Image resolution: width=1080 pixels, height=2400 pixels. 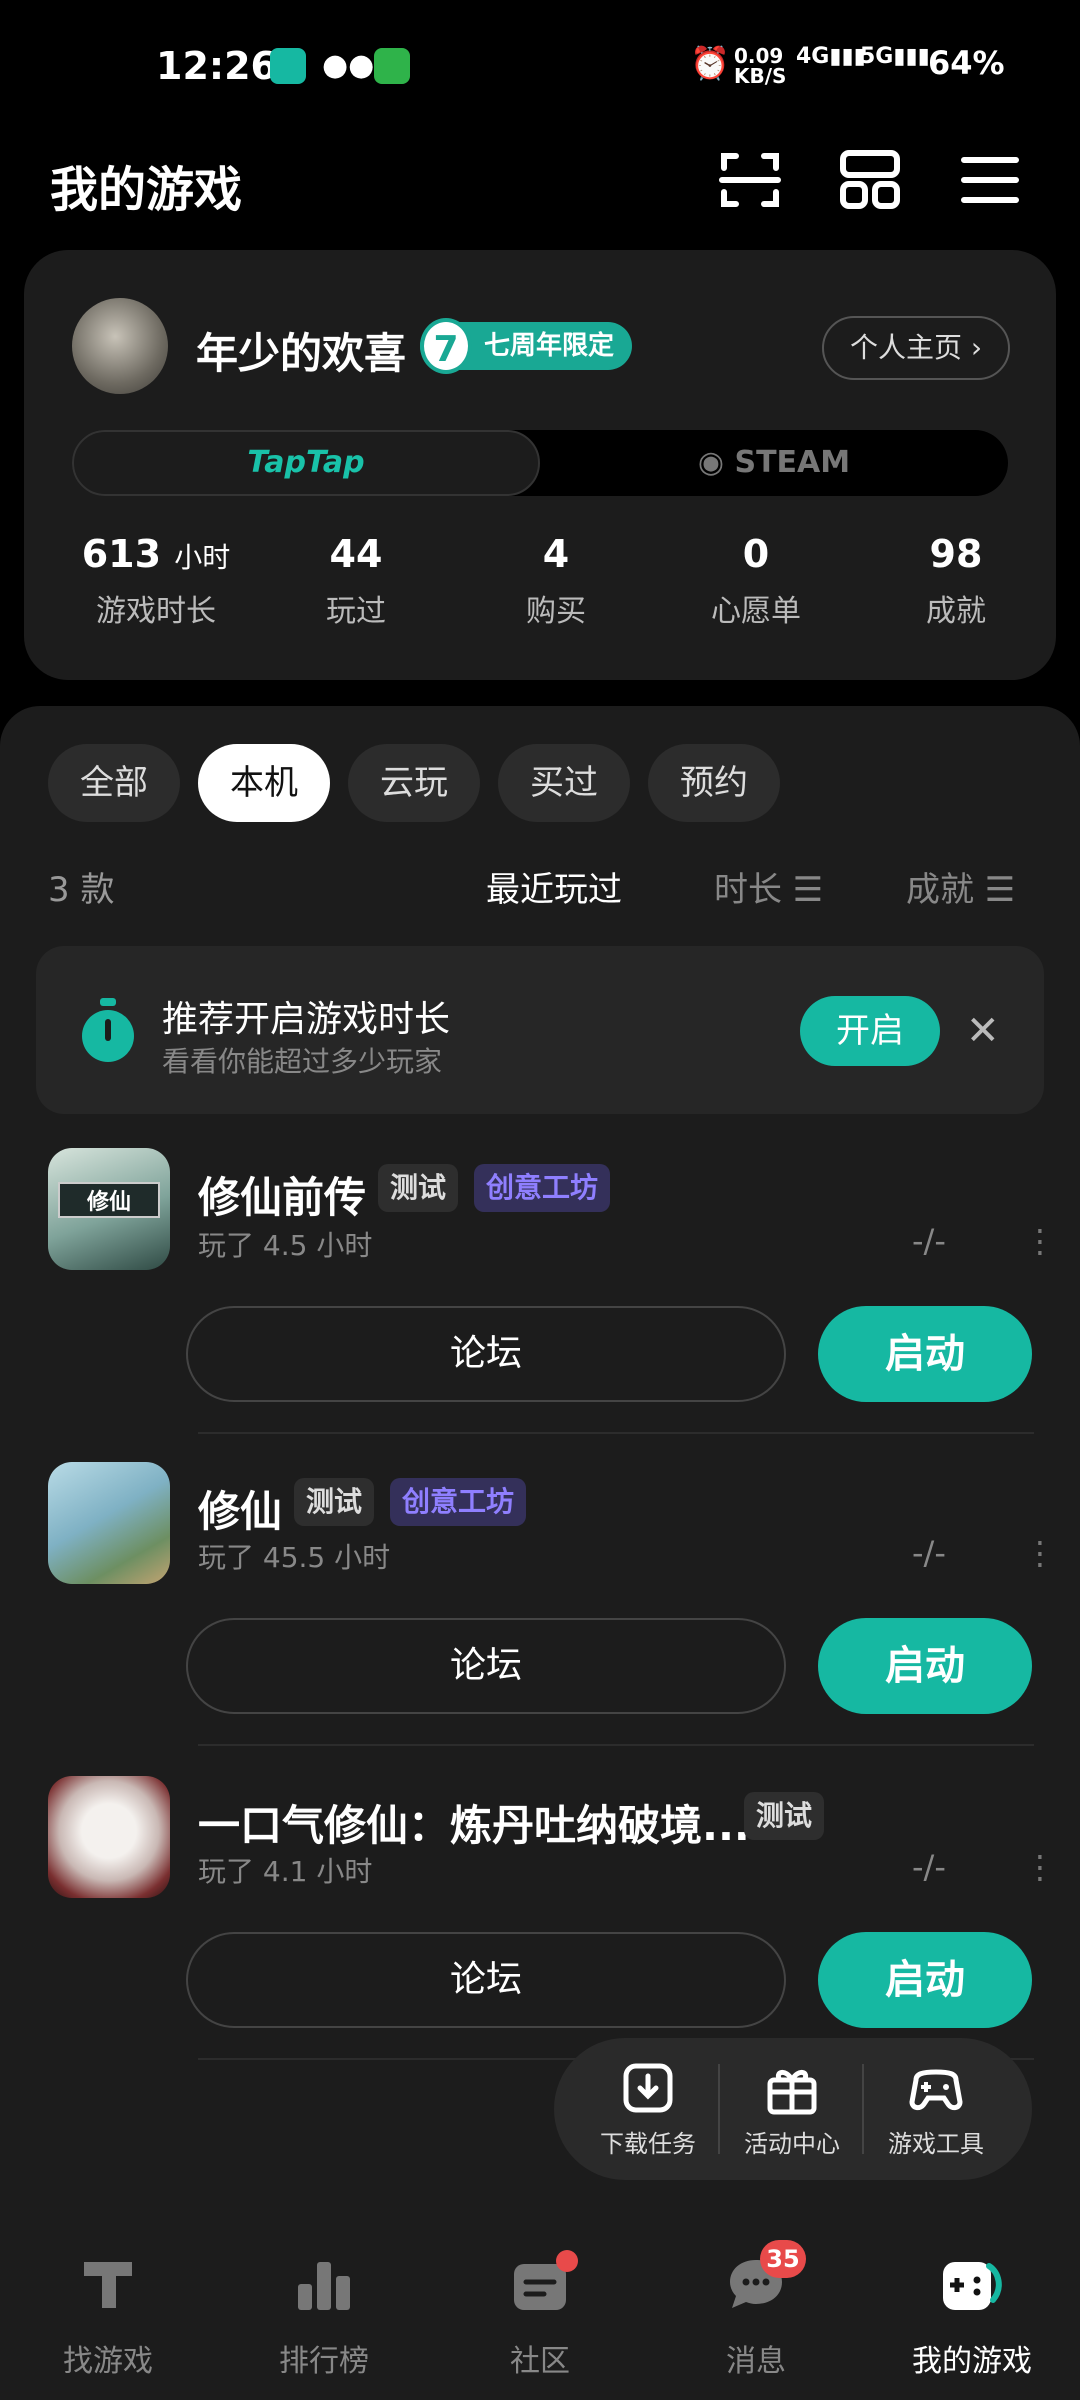 I want to click on stat-playtime: 613 小时 游戏时长, so click(x=156, y=581).